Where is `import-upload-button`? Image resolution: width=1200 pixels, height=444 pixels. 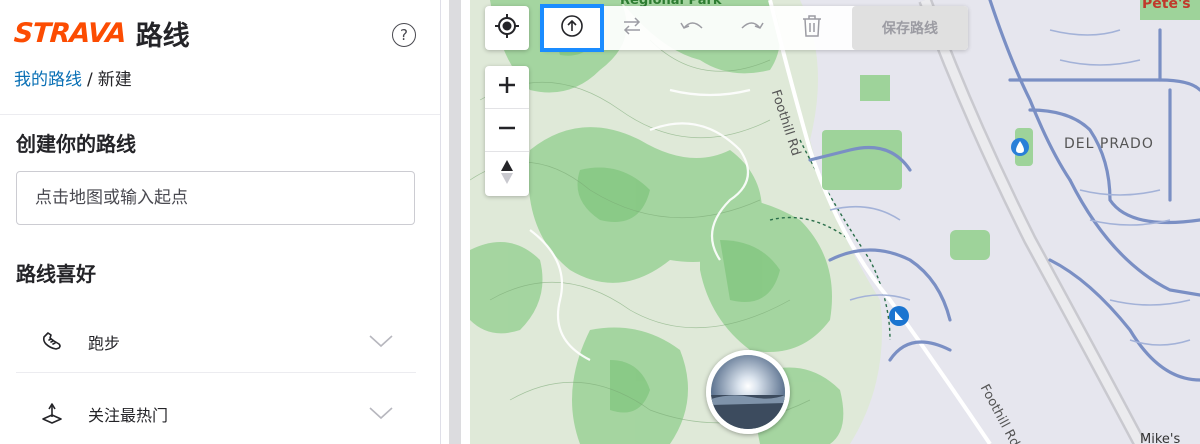 import-upload-button is located at coordinates (572, 28).